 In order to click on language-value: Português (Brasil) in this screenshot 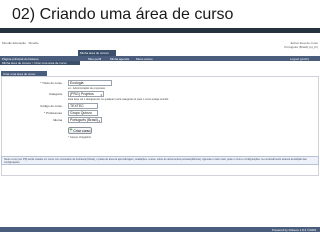, I will do `click(84, 120)`.